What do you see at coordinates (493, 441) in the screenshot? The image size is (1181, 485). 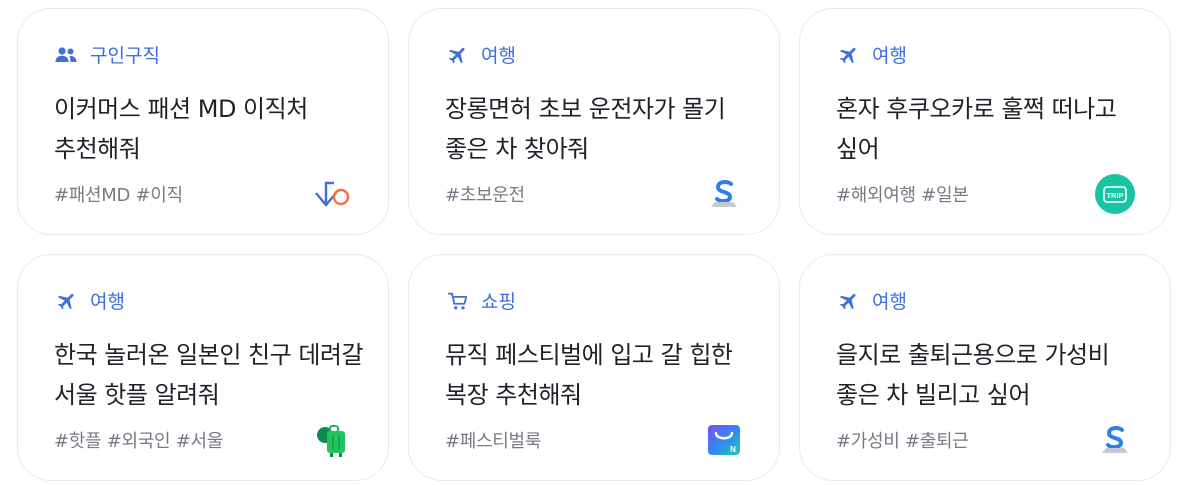 I see `suggestion-tags: #페스티벌룩` at bounding box center [493, 441].